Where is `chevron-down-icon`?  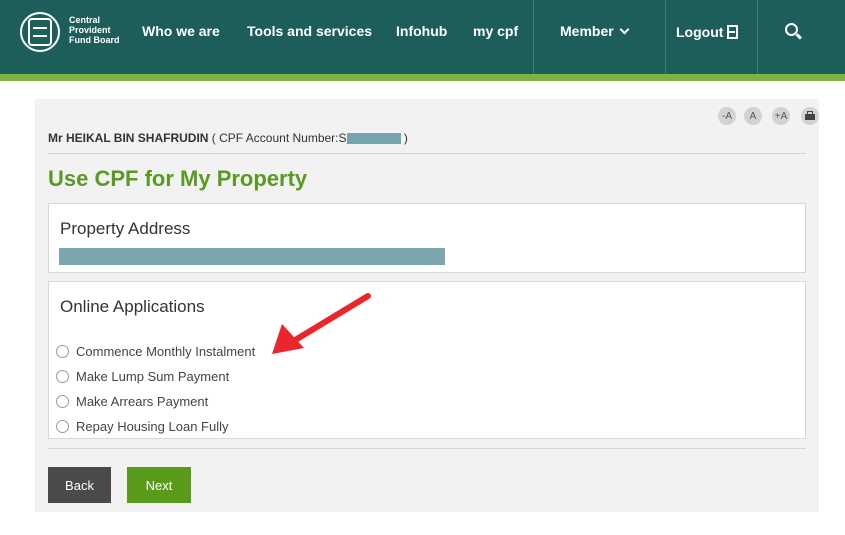 chevron-down-icon is located at coordinates (624, 29).